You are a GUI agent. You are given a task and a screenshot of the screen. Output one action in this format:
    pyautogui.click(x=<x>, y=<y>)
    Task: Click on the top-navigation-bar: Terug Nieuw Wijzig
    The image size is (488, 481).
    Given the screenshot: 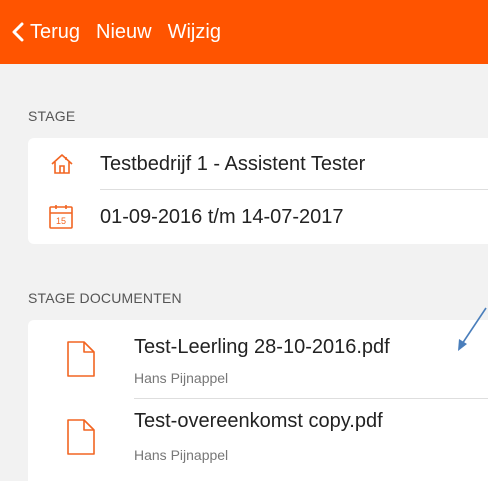 What is the action you would take?
    pyautogui.click(x=244, y=32)
    